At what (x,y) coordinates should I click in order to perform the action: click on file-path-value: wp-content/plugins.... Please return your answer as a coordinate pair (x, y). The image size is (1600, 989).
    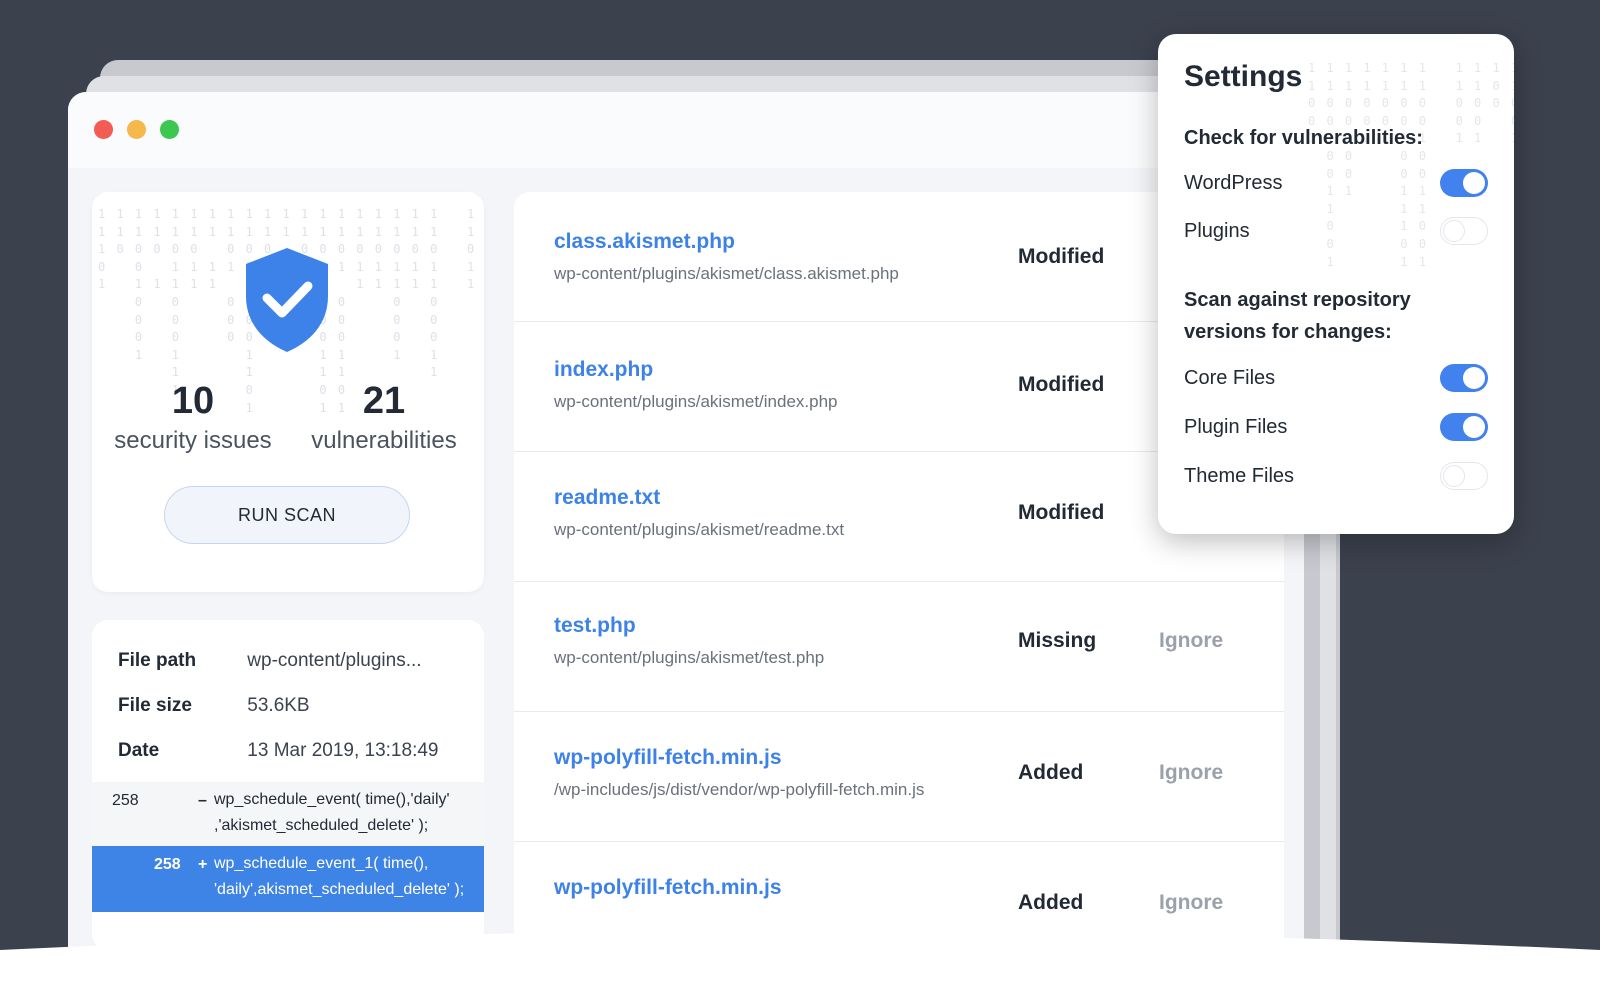
    Looking at the image, I should click on (334, 660).